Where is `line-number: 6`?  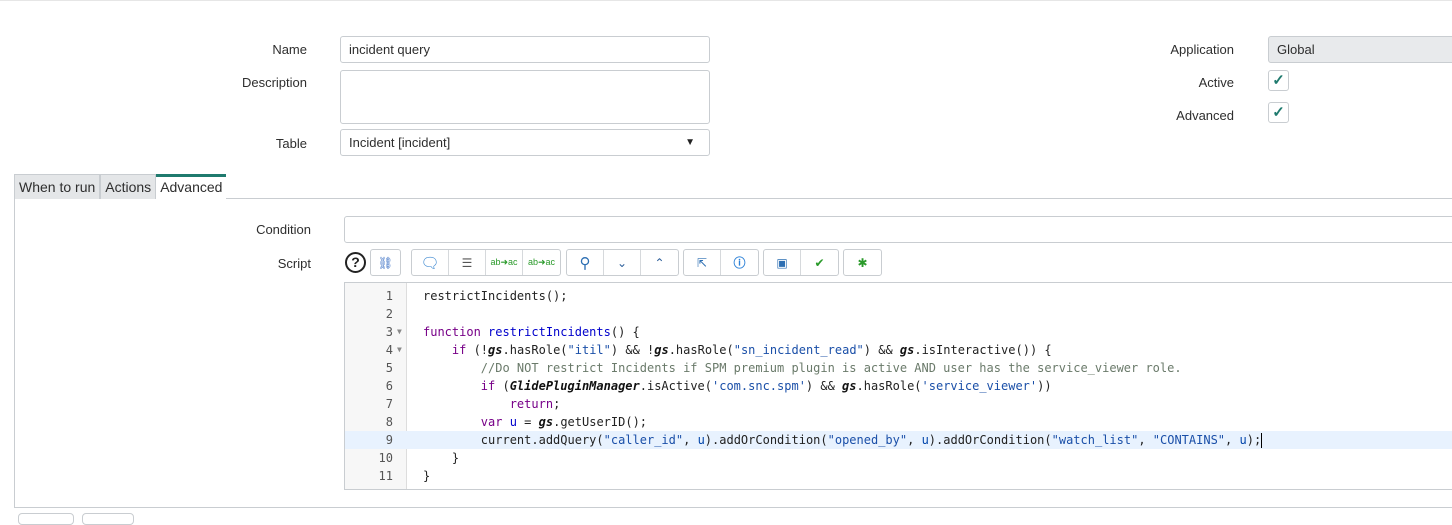
line-number: 6 is located at coordinates (389, 386).